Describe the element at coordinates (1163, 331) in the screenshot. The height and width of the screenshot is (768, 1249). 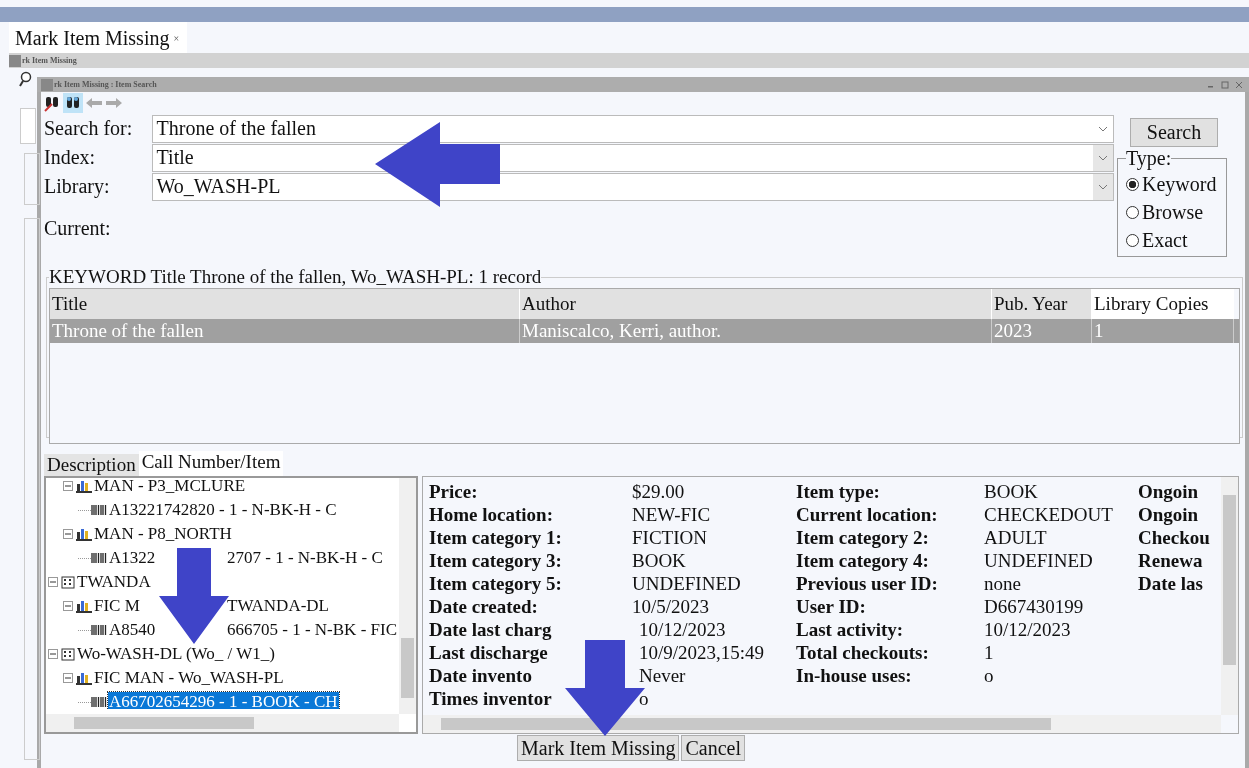
I see `table-cell: 1` at that location.